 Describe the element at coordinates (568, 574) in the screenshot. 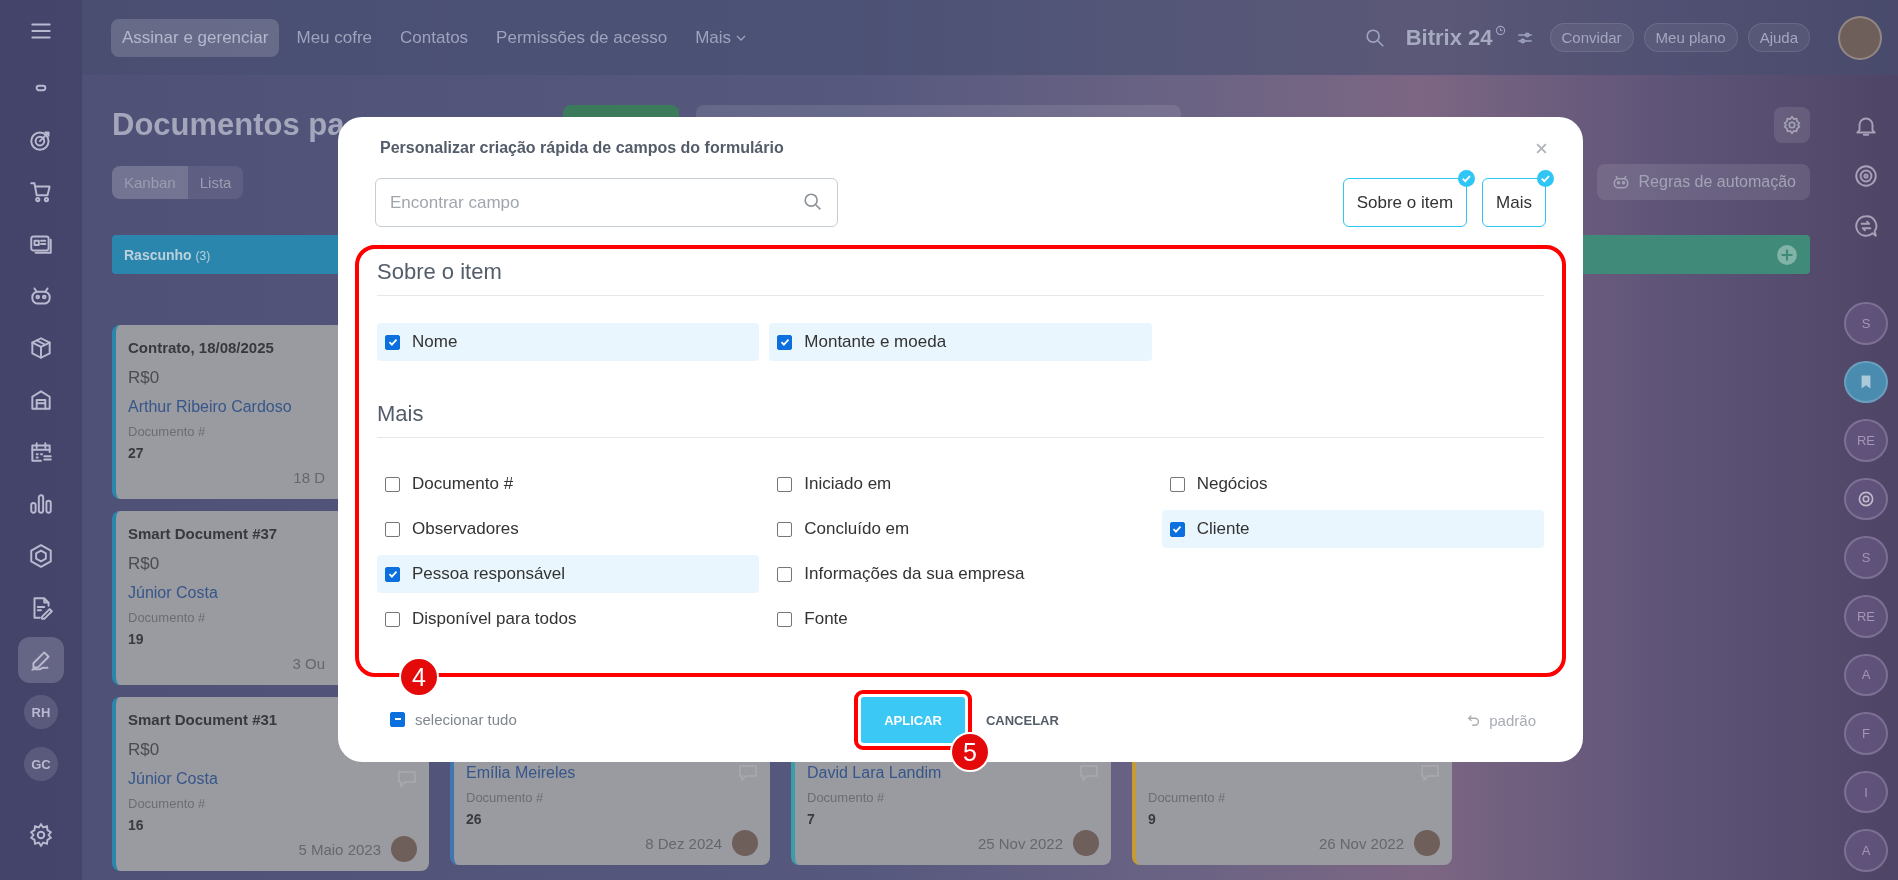

I see `checkbox-option: Pessoa responsável` at that location.